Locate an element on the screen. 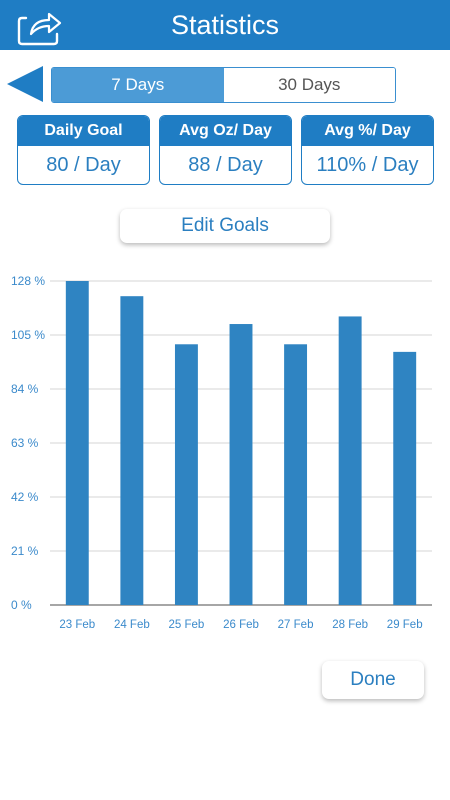 The height and width of the screenshot is (800, 450). share-icon is located at coordinates (39, 29).